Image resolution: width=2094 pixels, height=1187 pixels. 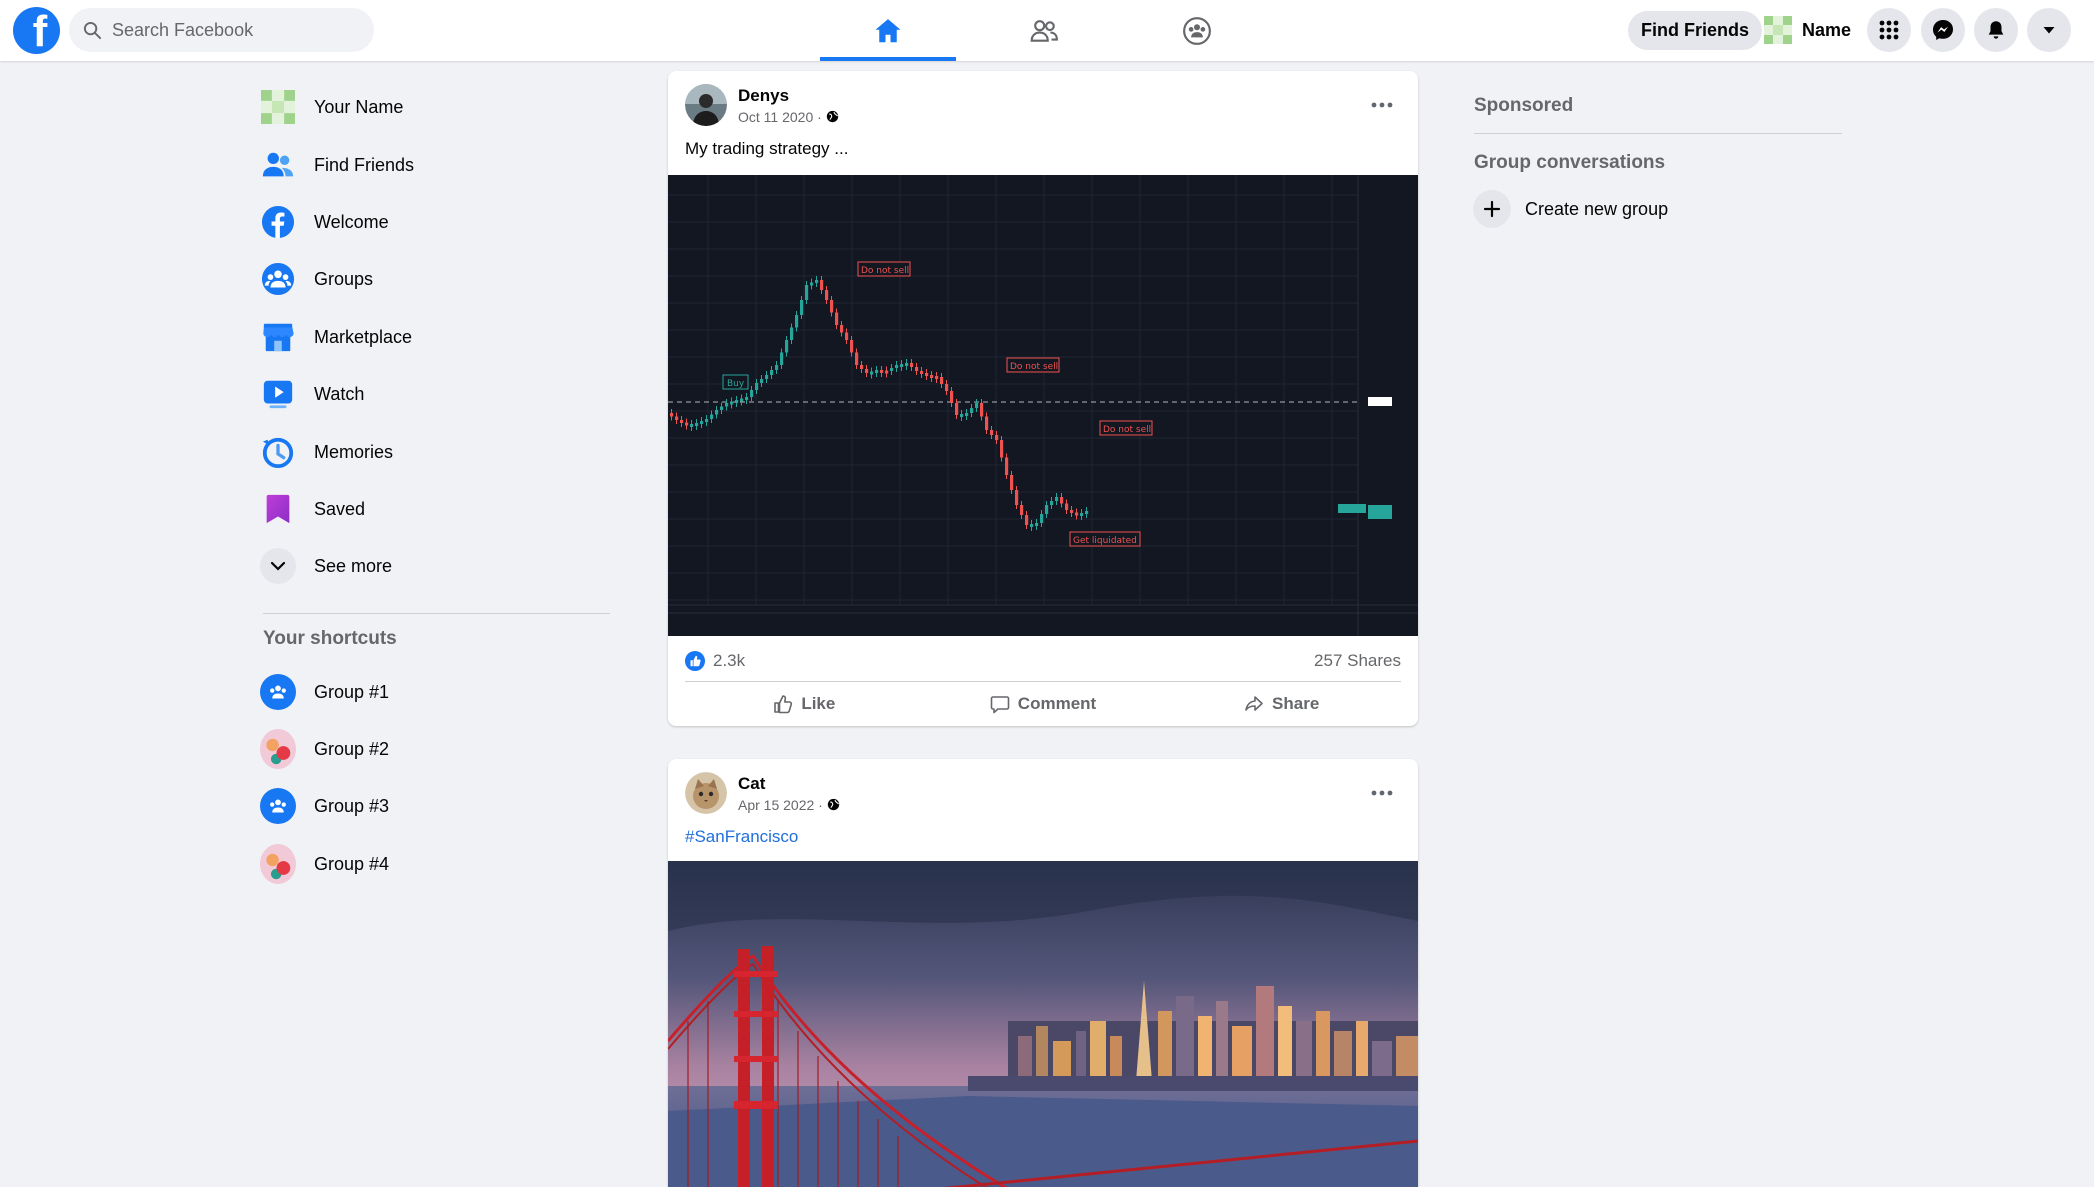 I want to click on comment-button: Comment, so click(x=1043, y=704).